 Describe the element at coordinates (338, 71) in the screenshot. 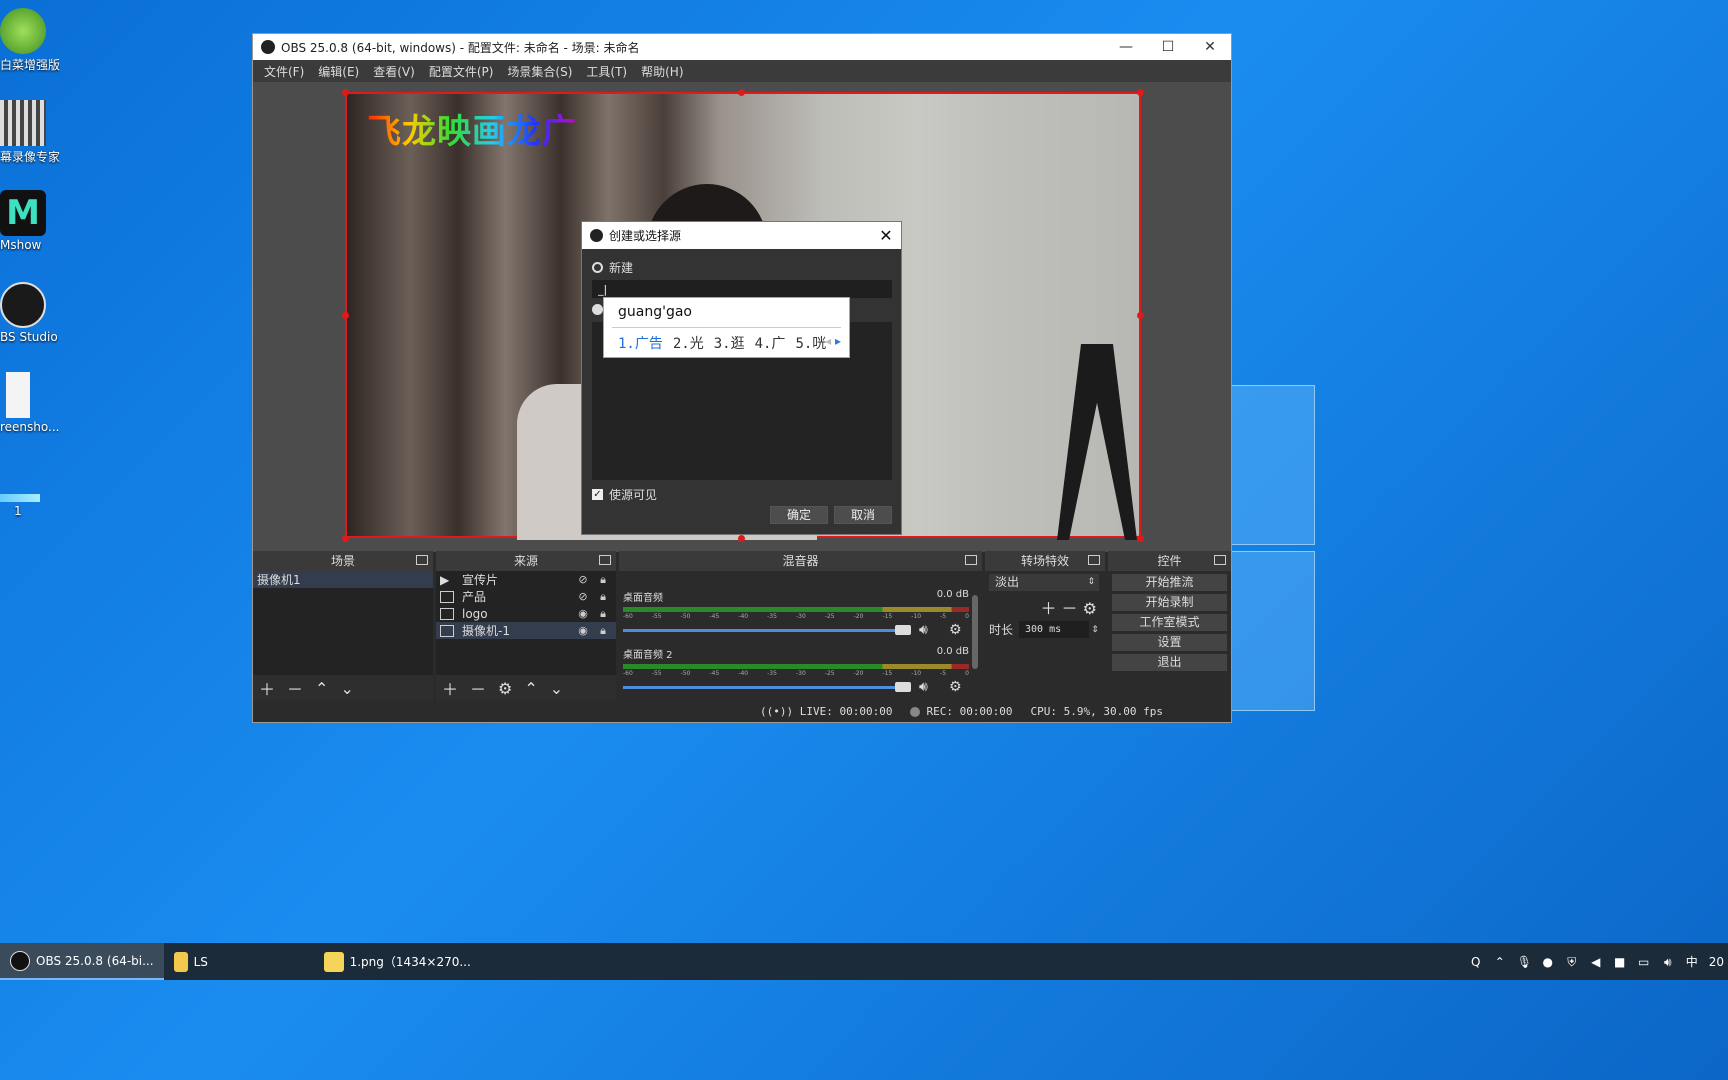

I see `menu-edit: 编辑(E)` at that location.